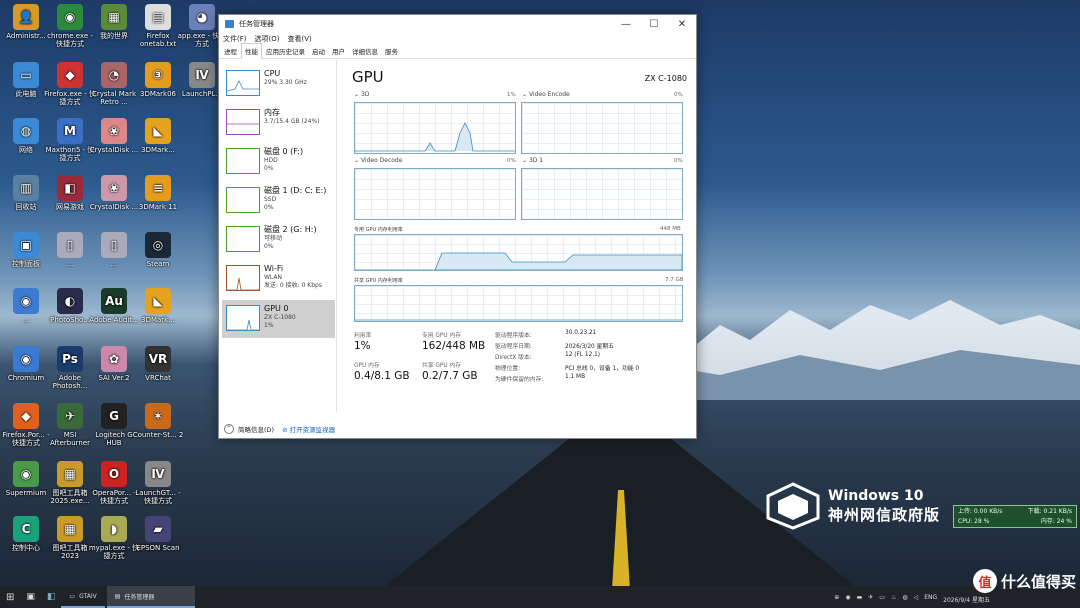 This screenshot has height=608, width=1080. What do you see at coordinates (511, 161) in the screenshot?
I see `engine-video-decode-pct: 0%` at bounding box center [511, 161].